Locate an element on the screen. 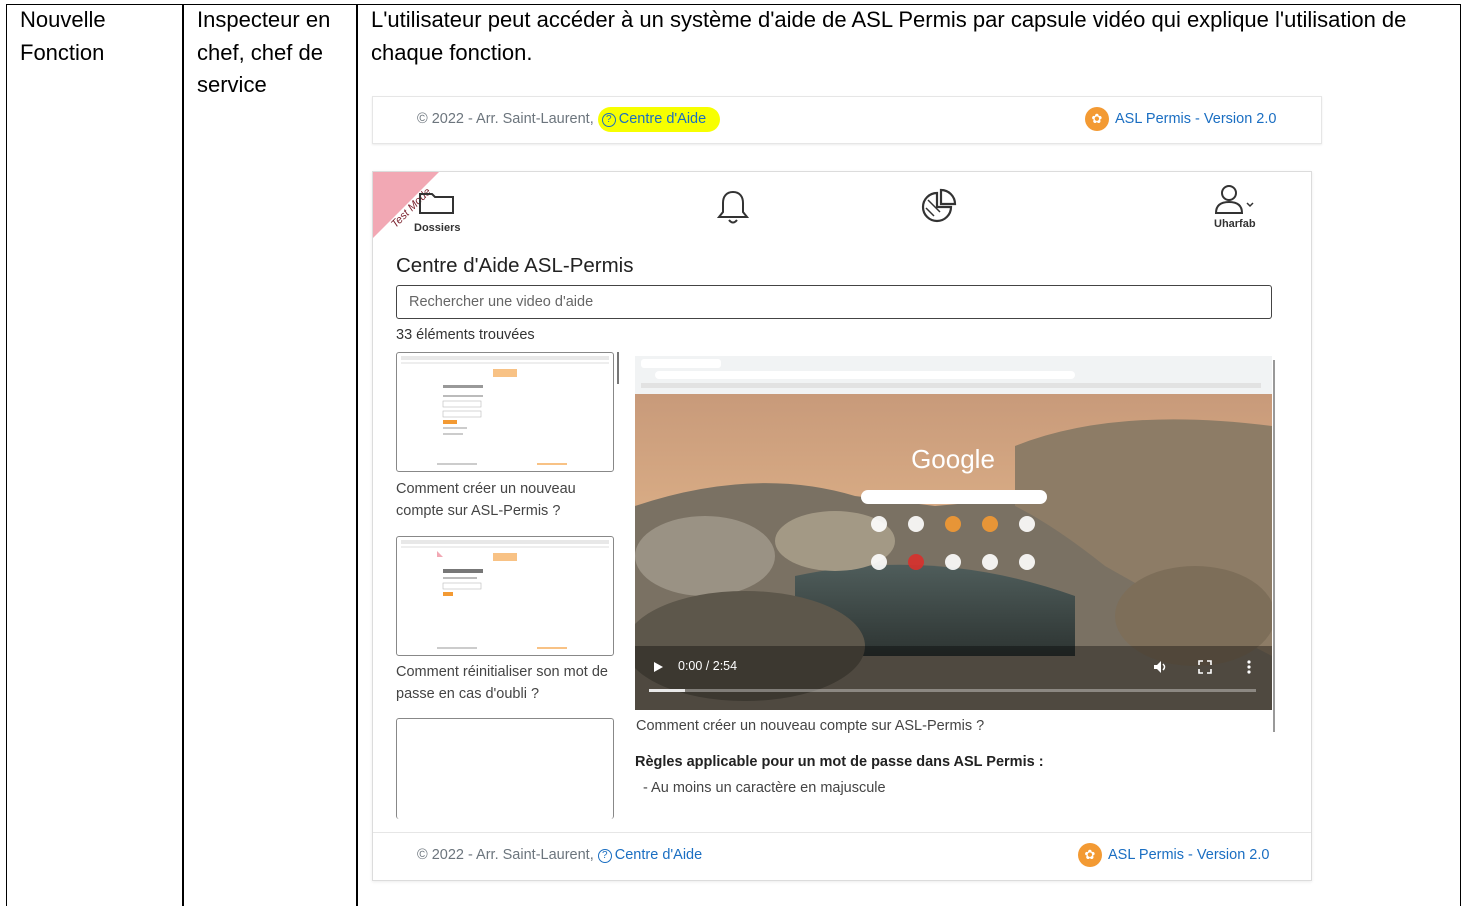  google-logo: Google is located at coordinates (953, 459).